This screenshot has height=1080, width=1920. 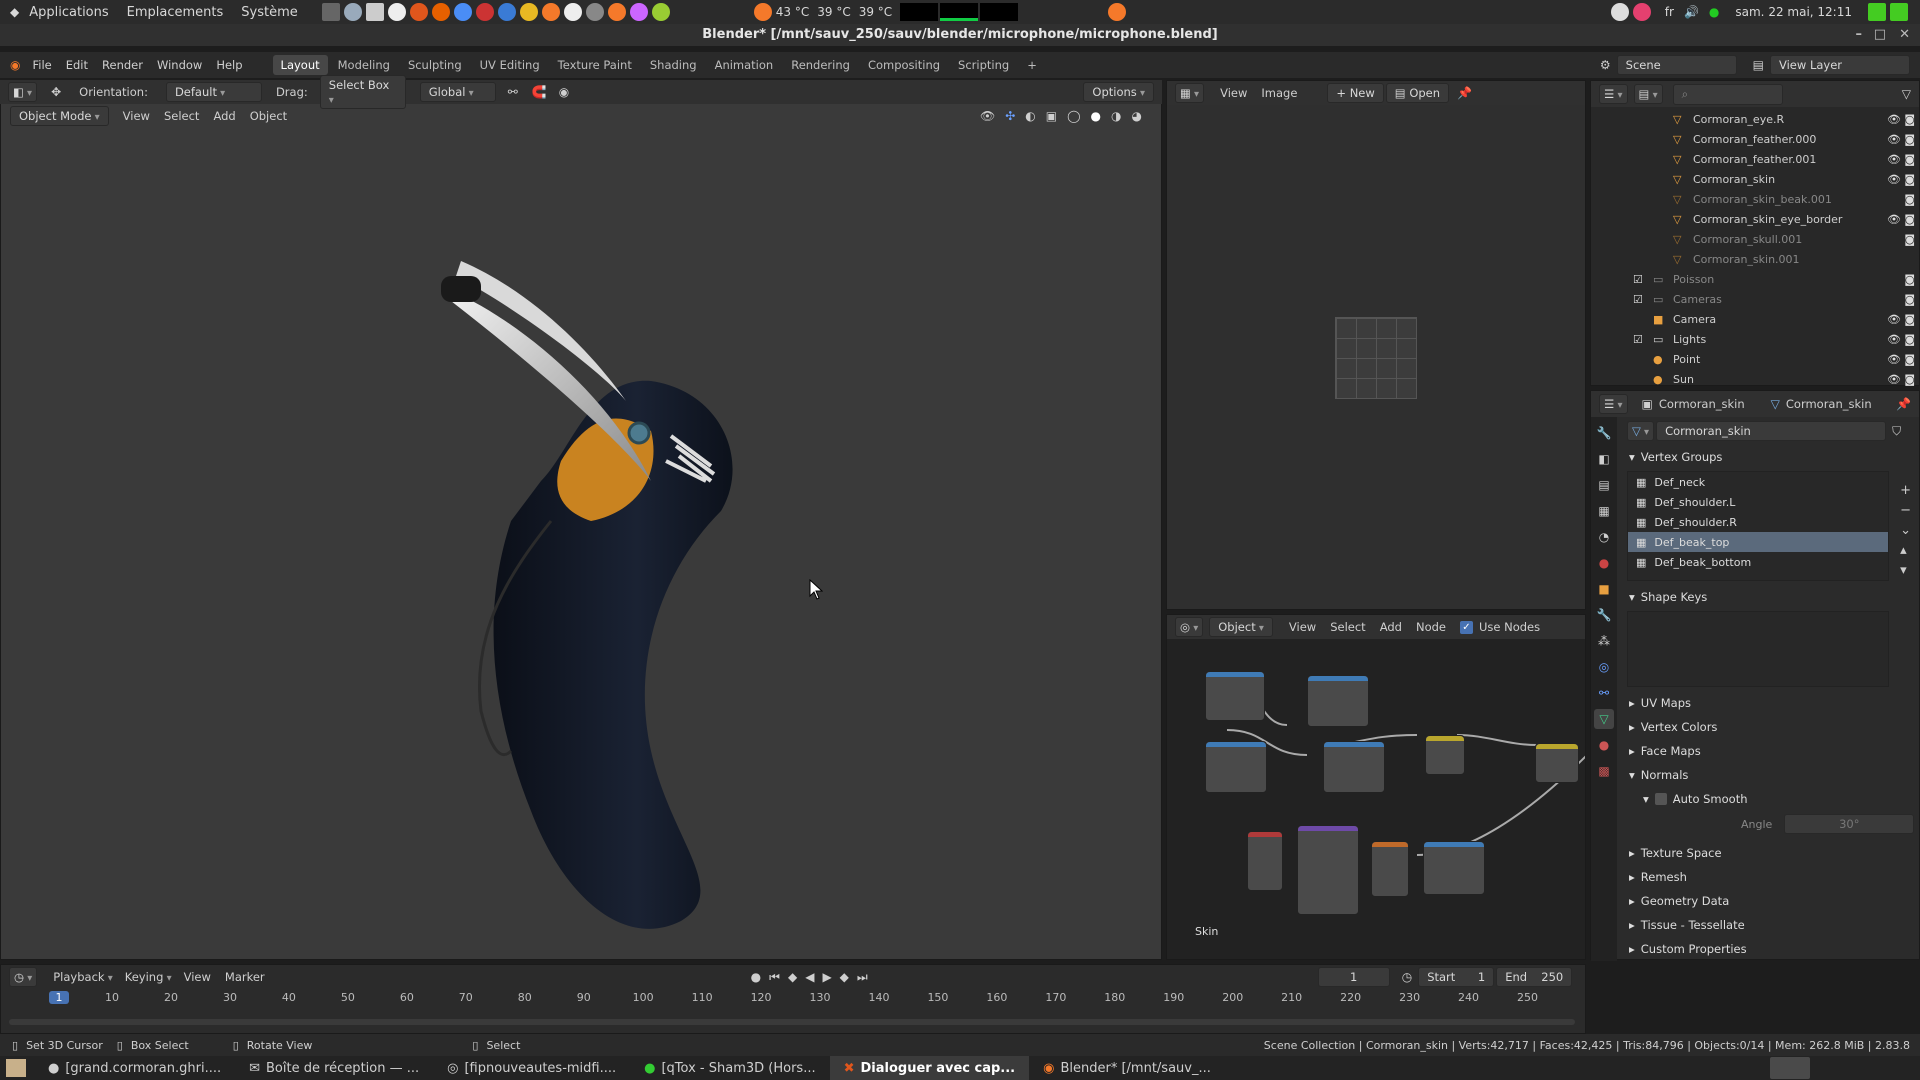 I want to click on network-icon: ●, so click(x=1714, y=12).